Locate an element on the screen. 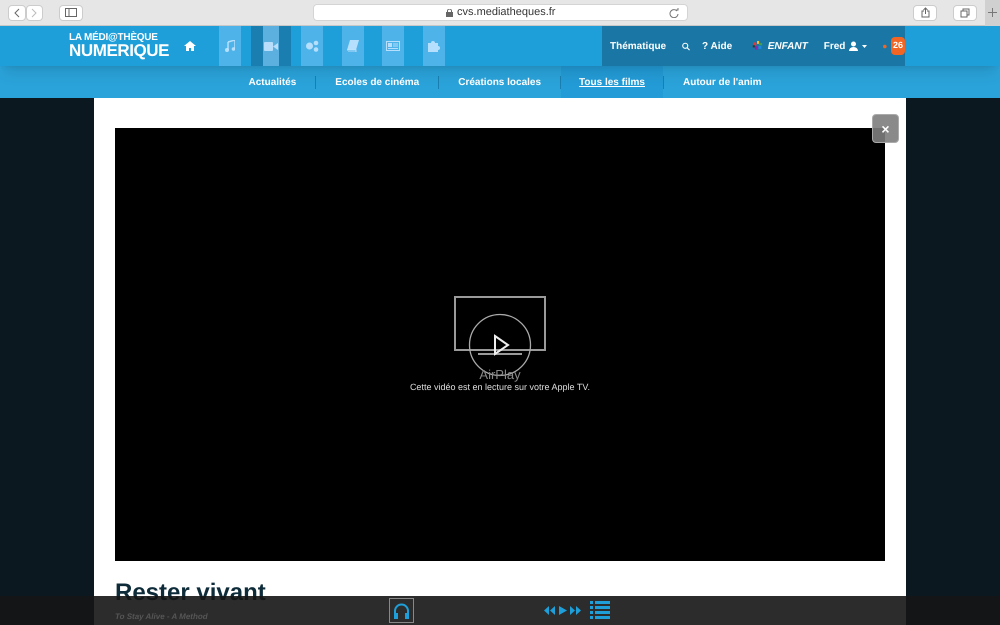 The image size is (1000, 625). notification-badge: 26 is located at coordinates (897, 46).